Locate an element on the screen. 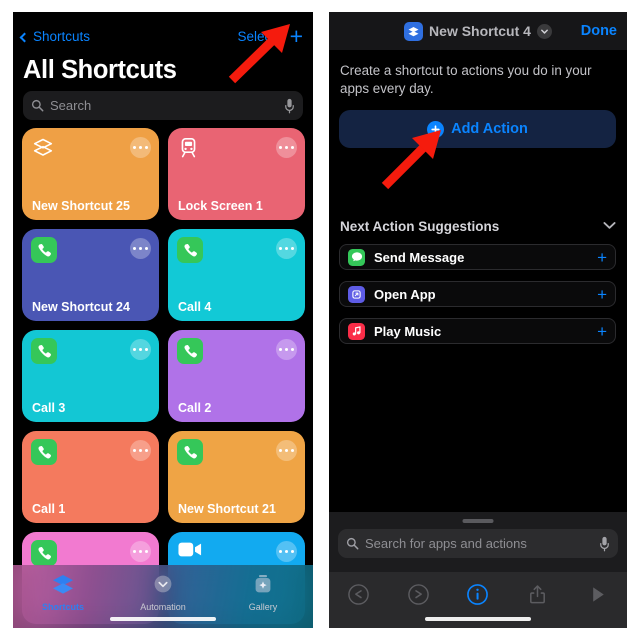 This screenshot has height=640, width=640. add-action-label: Add Action is located at coordinates (489, 129).